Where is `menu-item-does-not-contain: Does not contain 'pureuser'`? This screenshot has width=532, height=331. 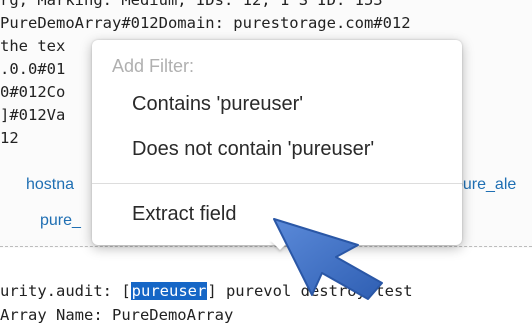
menu-item-does-not-contain: Does not contain 'pureuser' is located at coordinates (253, 149).